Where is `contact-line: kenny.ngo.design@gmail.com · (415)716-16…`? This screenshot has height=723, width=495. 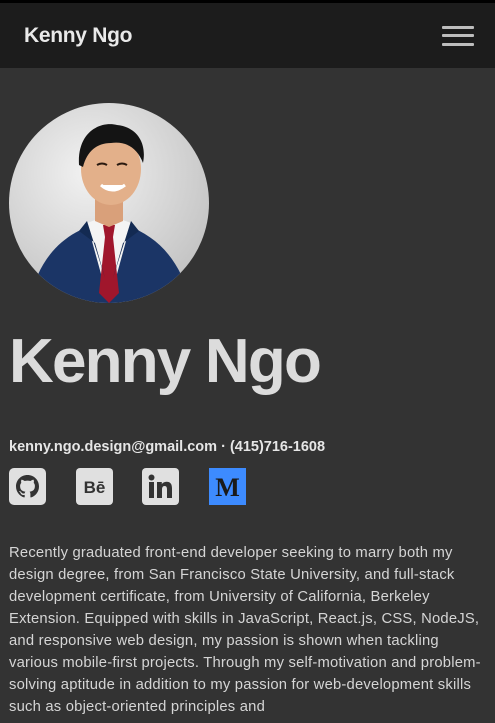 contact-line: kenny.ngo.design@gmail.com · (415)716-16… is located at coordinates (167, 447).